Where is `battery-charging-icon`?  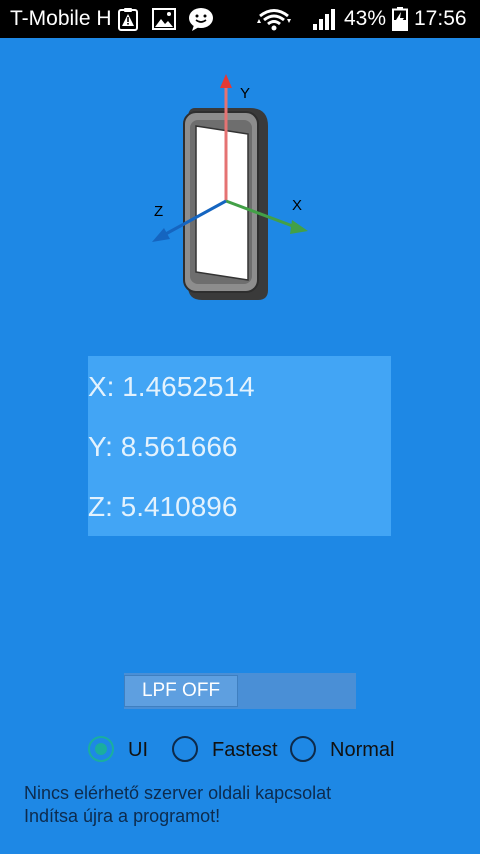
battery-charging-icon is located at coordinates (400, 19).